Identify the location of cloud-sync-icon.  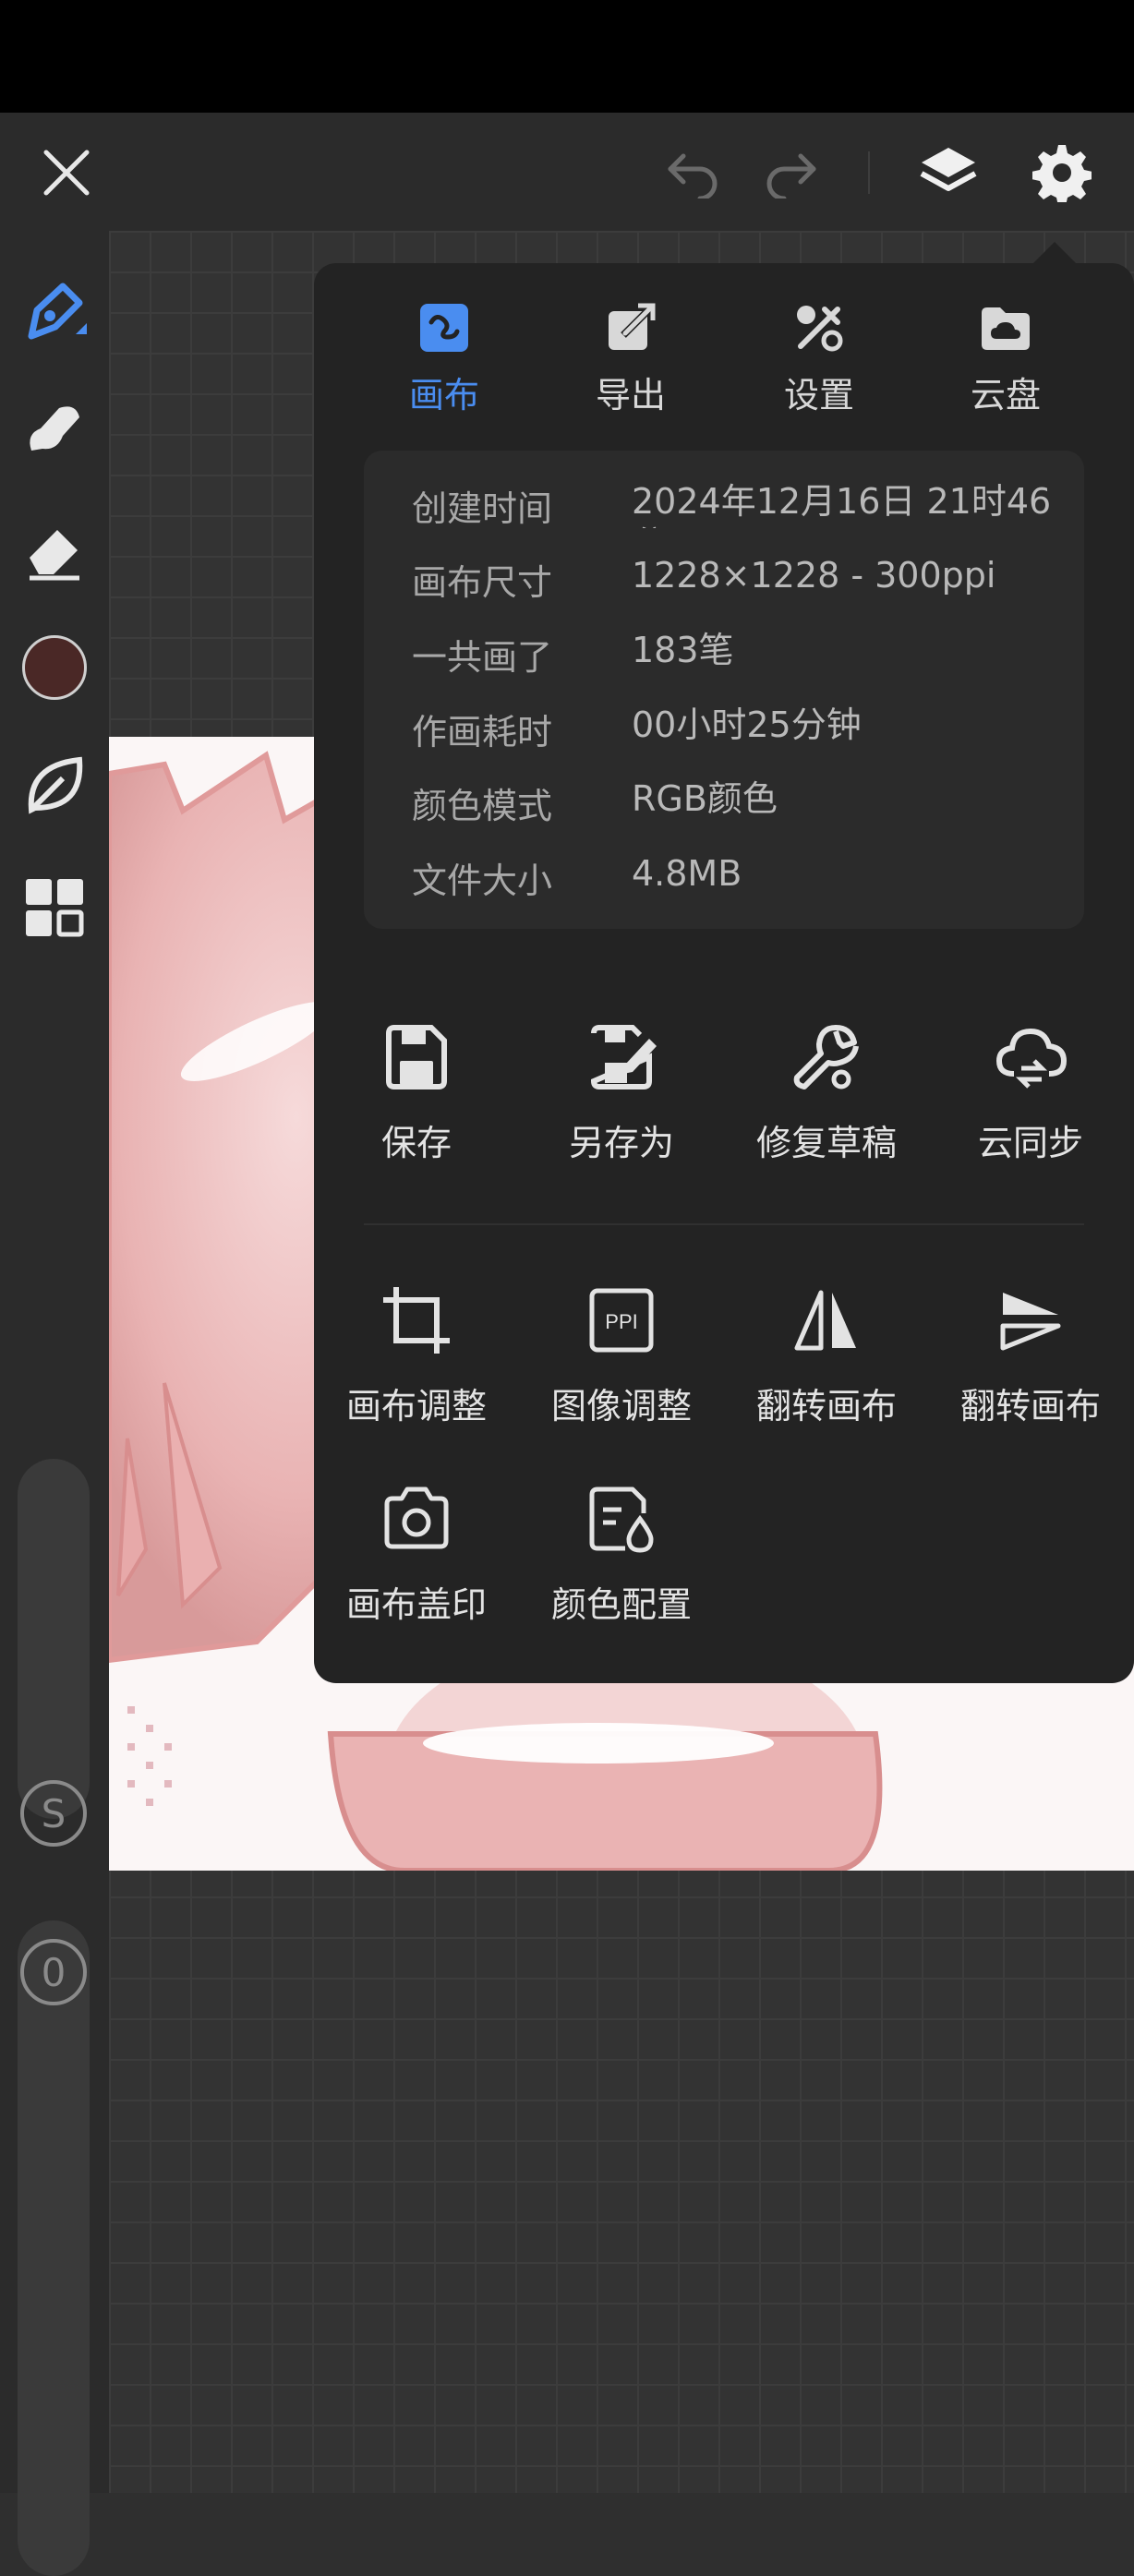
(1031, 1057).